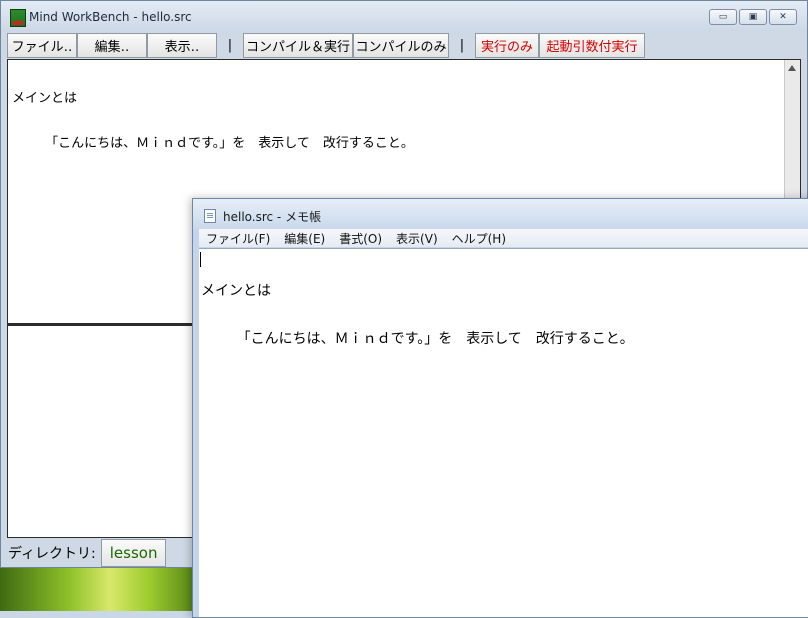  What do you see at coordinates (723, 17) in the screenshot?
I see `minimize-button: ▭` at bounding box center [723, 17].